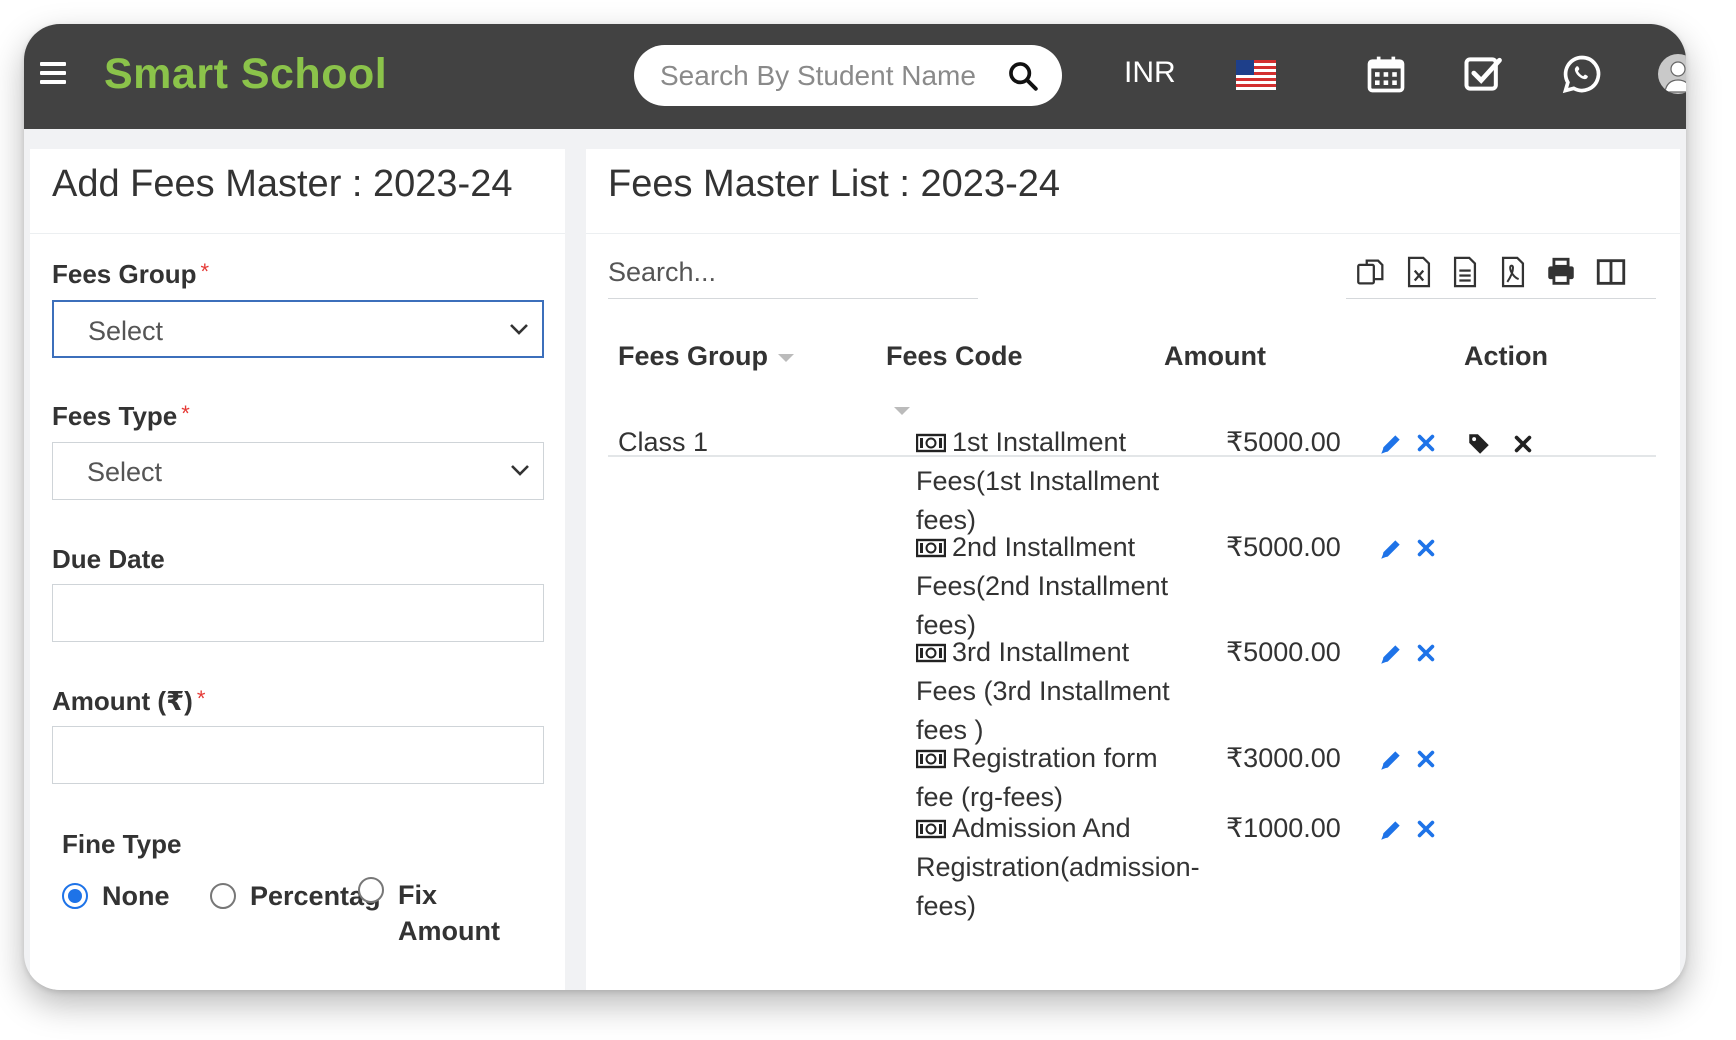 The width and height of the screenshot is (1736, 1040). What do you see at coordinates (663, 442) in the screenshot?
I see `fees-group-cell: Class 1` at bounding box center [663, 442].